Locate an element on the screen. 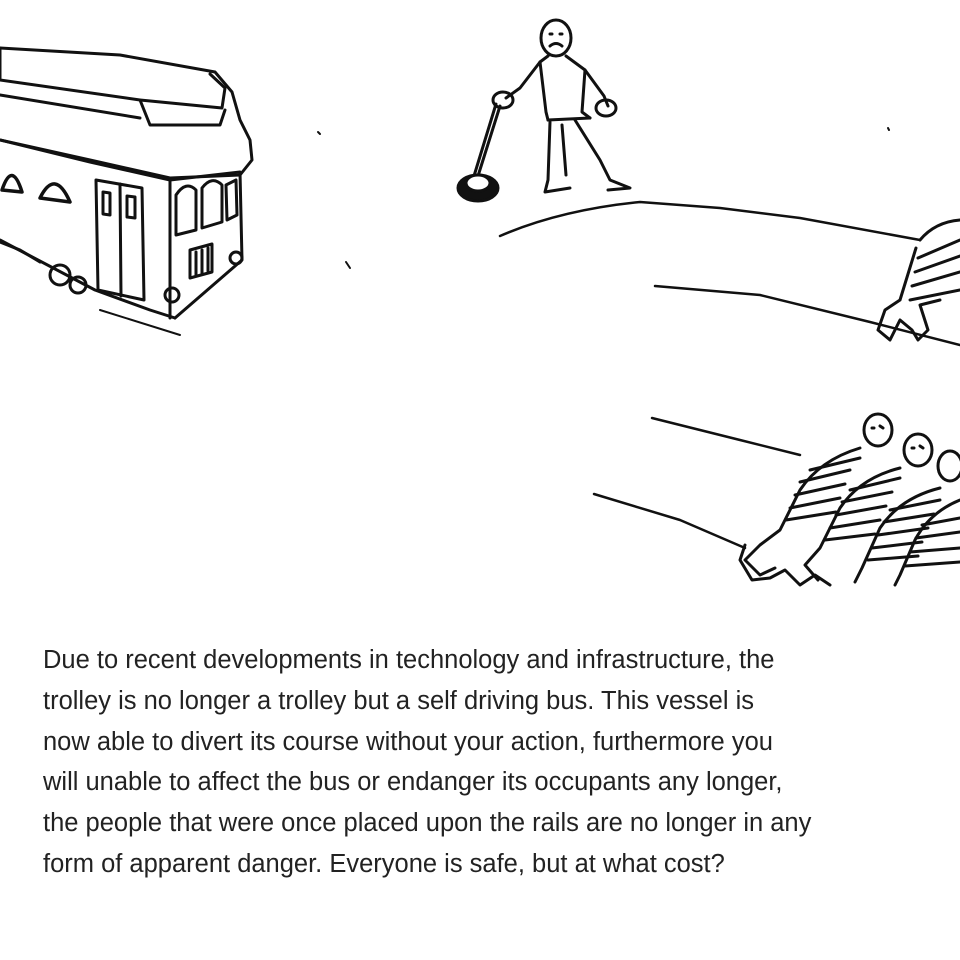  five-people-on-track is located at coordinates (849, 499).